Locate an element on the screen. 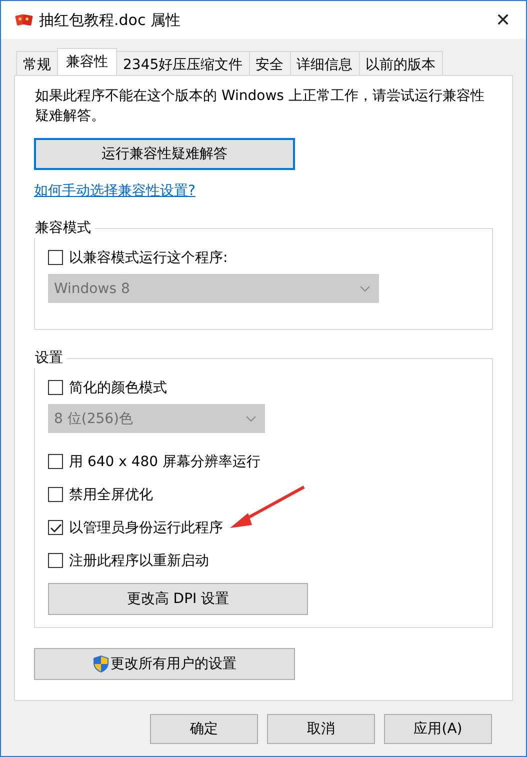 This screenshot has width=527, height=757. window-title: 抽红包教程.doc 属性 is located at coordinates (110, 20).